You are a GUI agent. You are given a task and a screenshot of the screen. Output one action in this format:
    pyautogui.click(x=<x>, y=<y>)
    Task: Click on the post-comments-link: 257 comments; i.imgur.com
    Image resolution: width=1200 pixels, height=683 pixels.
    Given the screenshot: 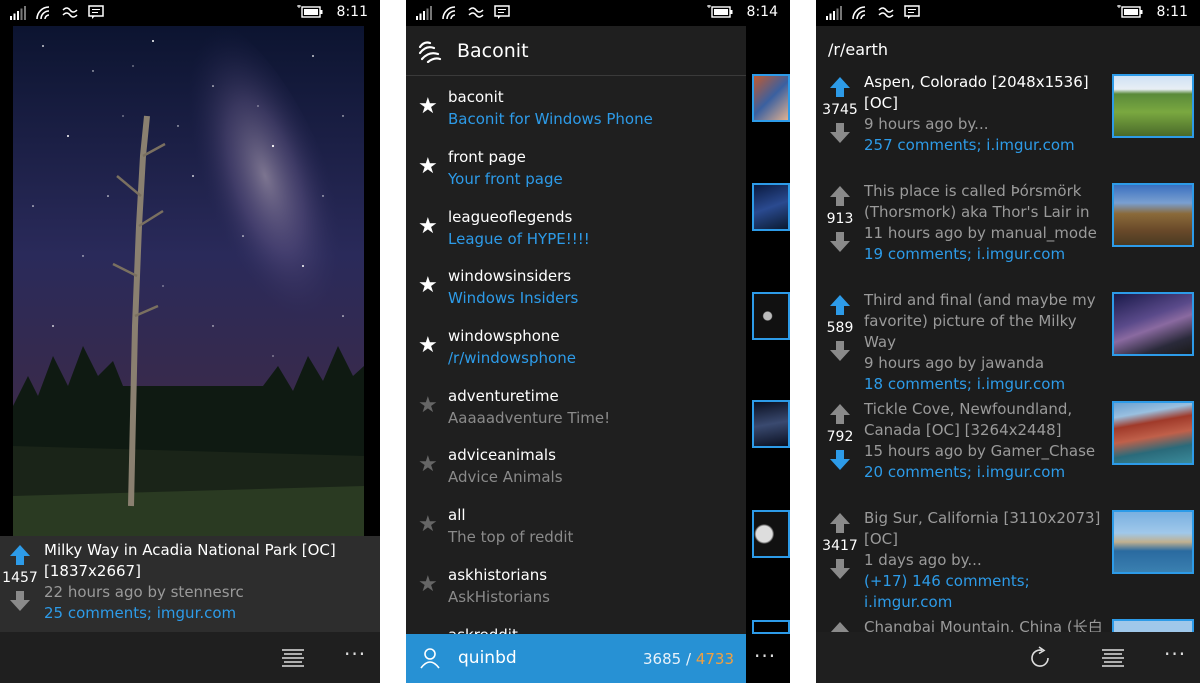 What is the action you would take?
    pyautogui.click(x=985, y=145)
    